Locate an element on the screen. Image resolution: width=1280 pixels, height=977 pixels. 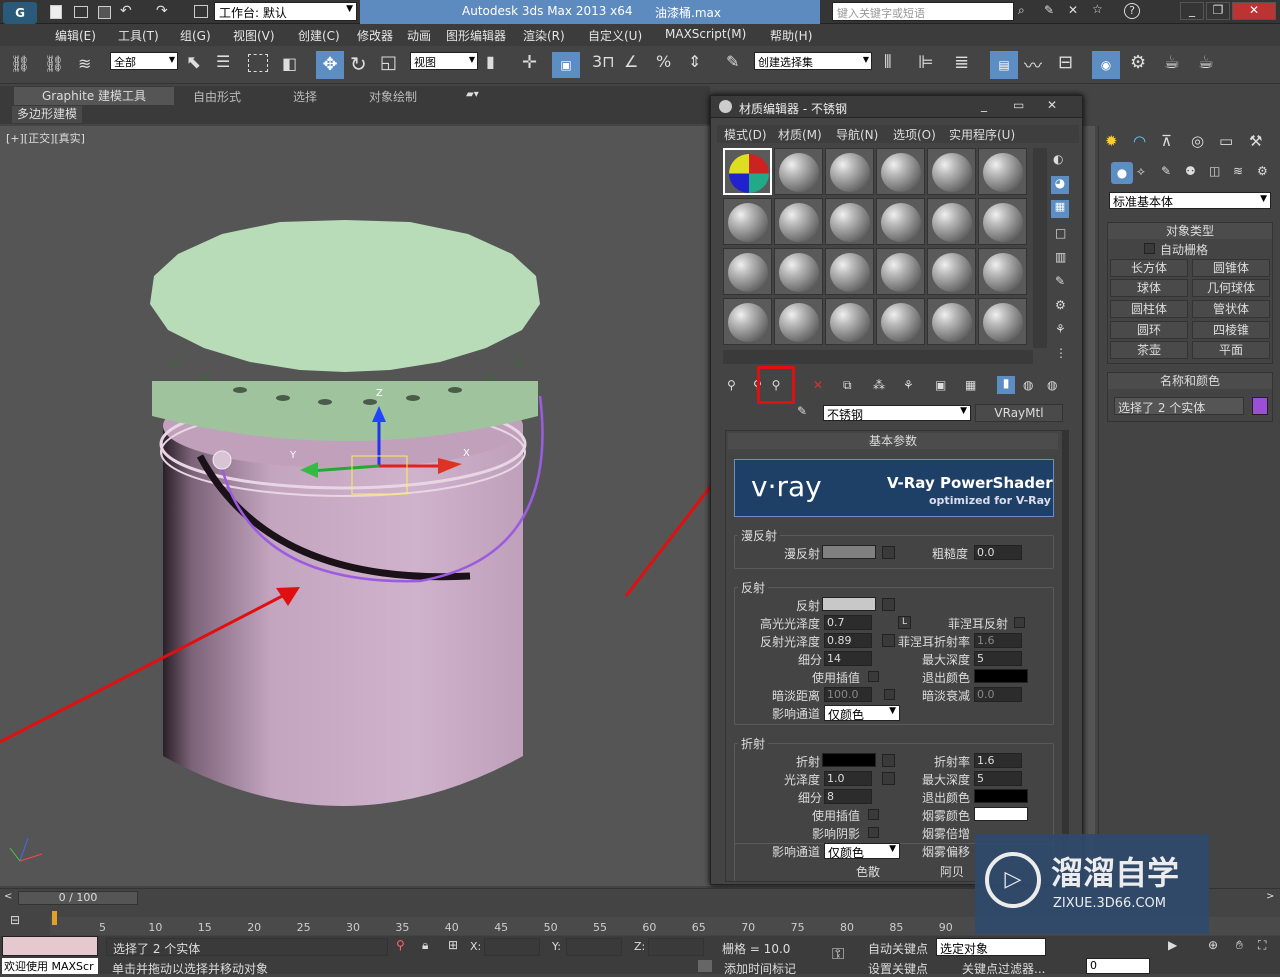
open-file-icon is located at coordinates (81, 12).